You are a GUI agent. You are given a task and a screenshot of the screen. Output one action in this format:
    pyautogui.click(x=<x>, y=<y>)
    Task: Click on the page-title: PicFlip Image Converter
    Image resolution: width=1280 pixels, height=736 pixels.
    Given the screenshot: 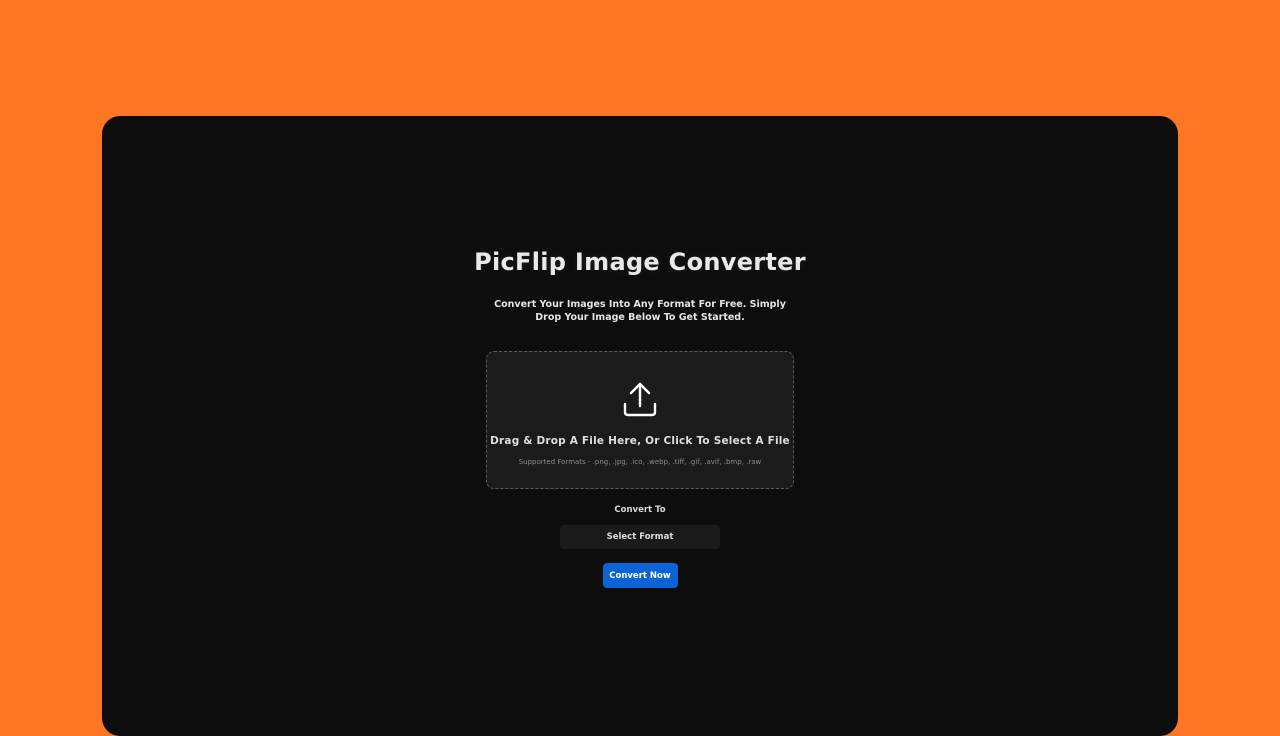 What is the action you would take?
    pyautogui.click(x=640, y=262)
    